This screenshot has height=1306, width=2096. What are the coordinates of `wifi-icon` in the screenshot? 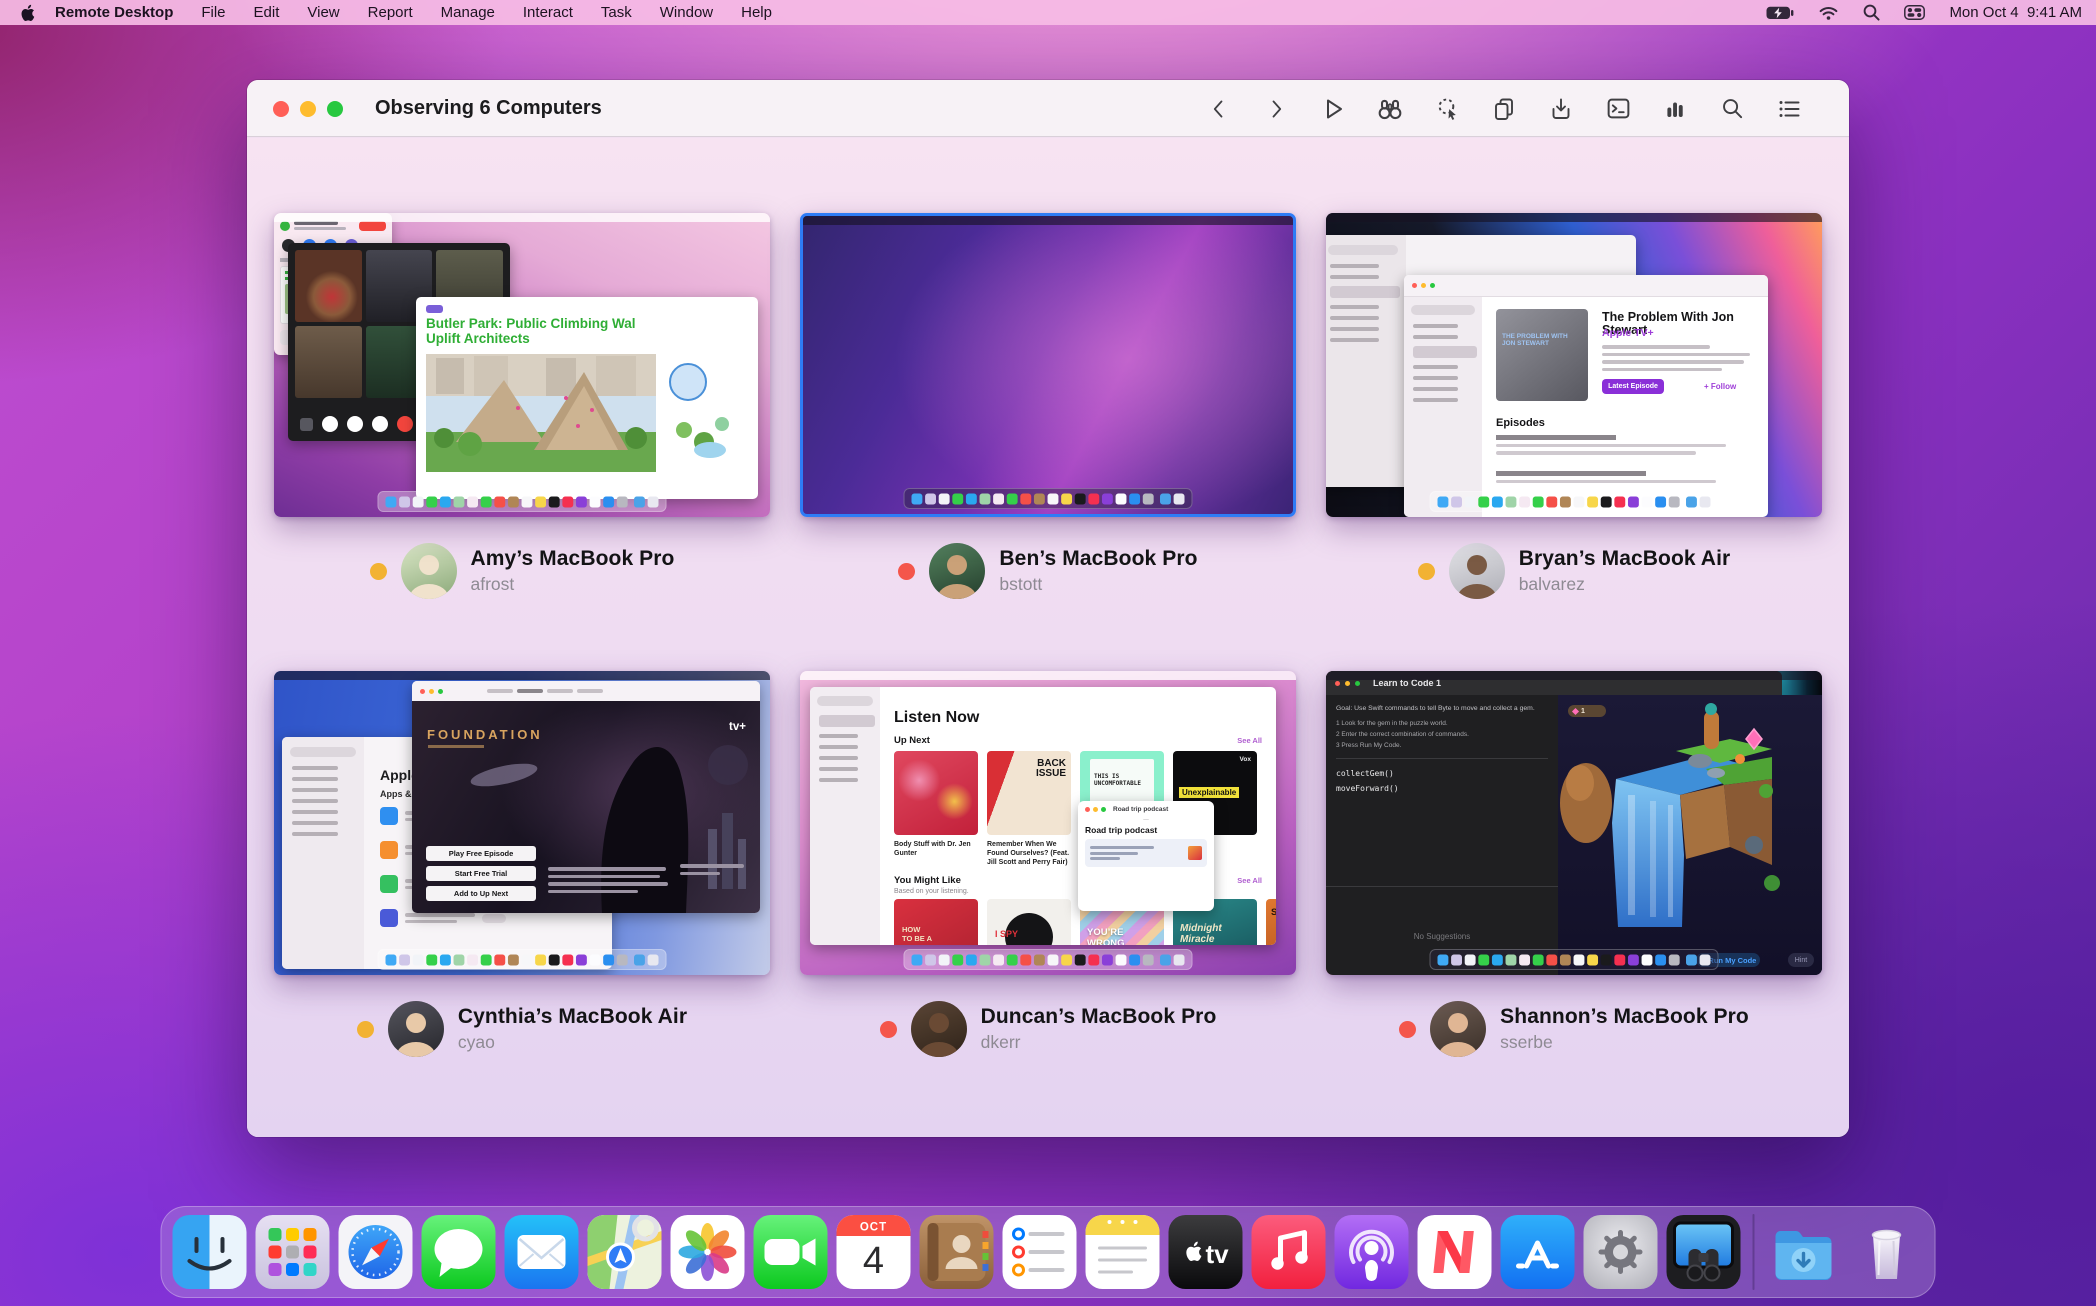 It's located at (1828, 13).